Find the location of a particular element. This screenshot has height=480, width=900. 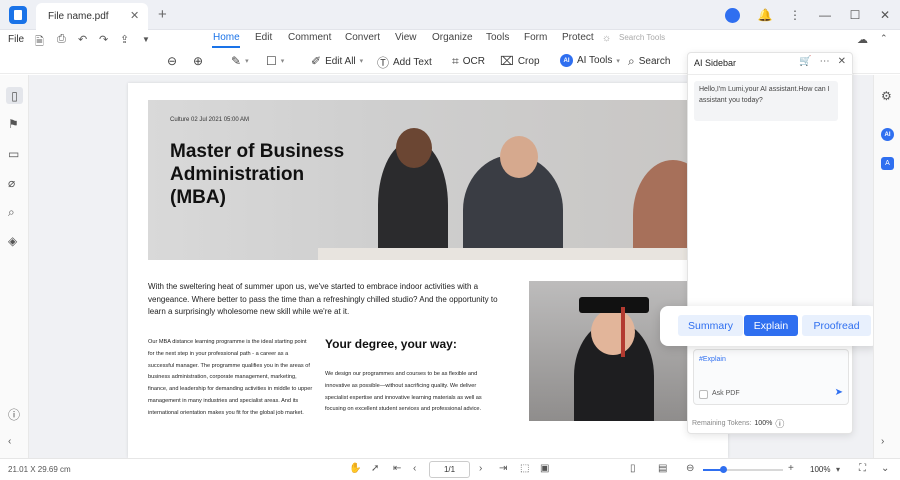

ai-tools-label: AI Tools is located at coordinates (595, 60).